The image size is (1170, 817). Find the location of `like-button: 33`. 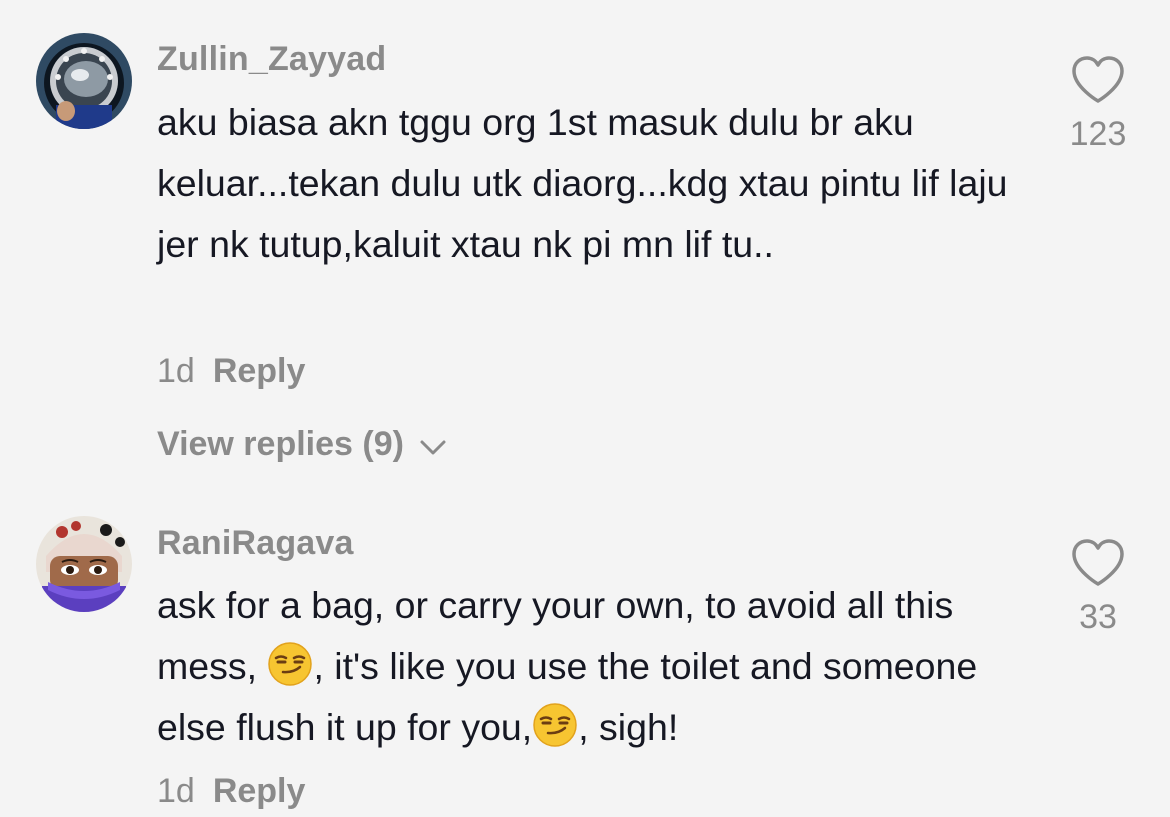

like-button: 33 is located at coordinates (1098, 587).